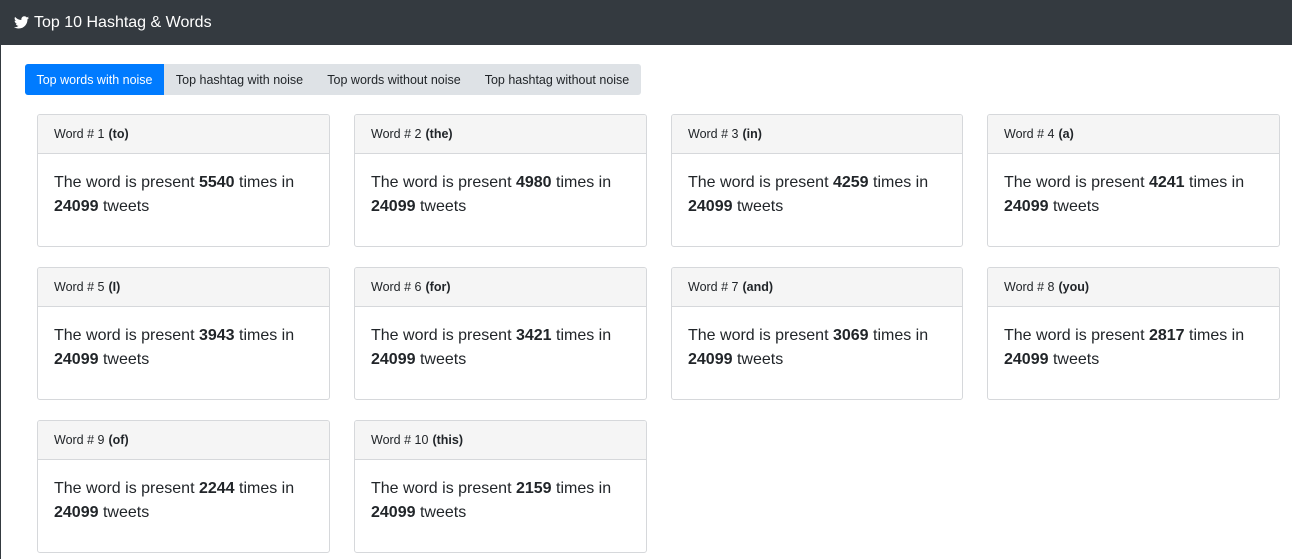 Image resolution: width=1292 pixels, height=559 pixels. I want to click on tab-top-words-without-noise: Top words without noise, so click(394, 79).